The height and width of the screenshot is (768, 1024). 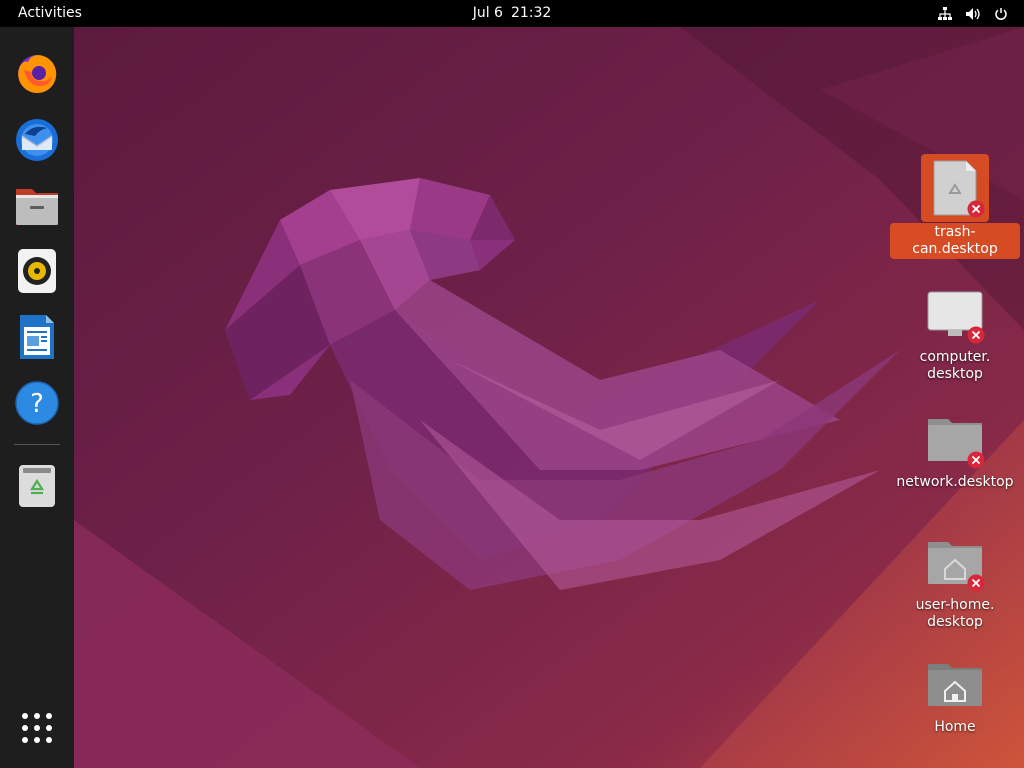 I want to click on speaker-icon, so click(x=973, y=14).